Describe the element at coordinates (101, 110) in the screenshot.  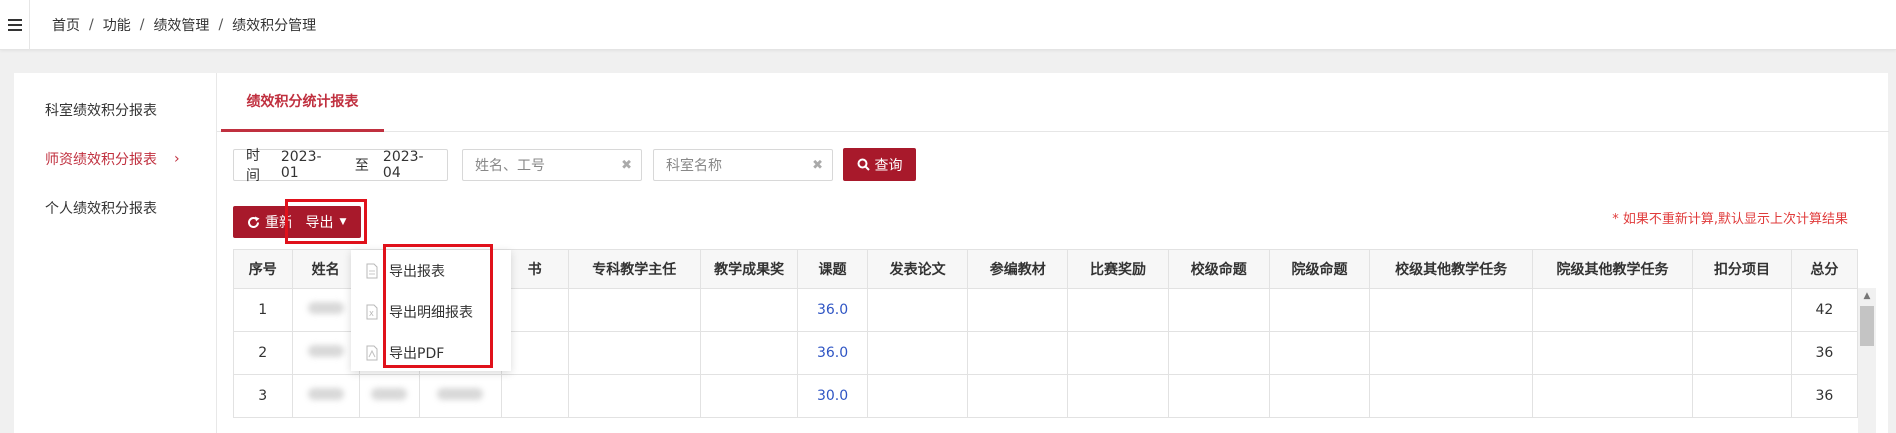
I see `sidebar-item-label: 科室绩效积分报表` at that location.